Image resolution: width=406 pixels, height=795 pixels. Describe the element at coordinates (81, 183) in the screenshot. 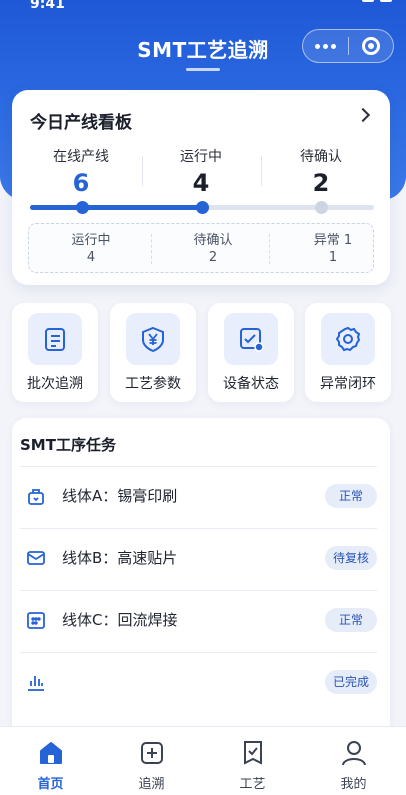

I see `stat-value: 6` at that location.